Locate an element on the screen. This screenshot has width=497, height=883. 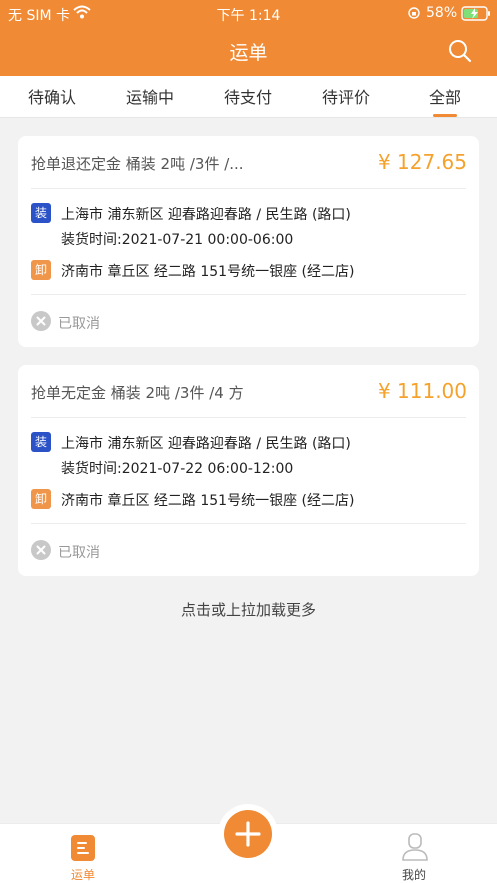
order-price: ¥ 127.65 is located at coordinates (422, 162).